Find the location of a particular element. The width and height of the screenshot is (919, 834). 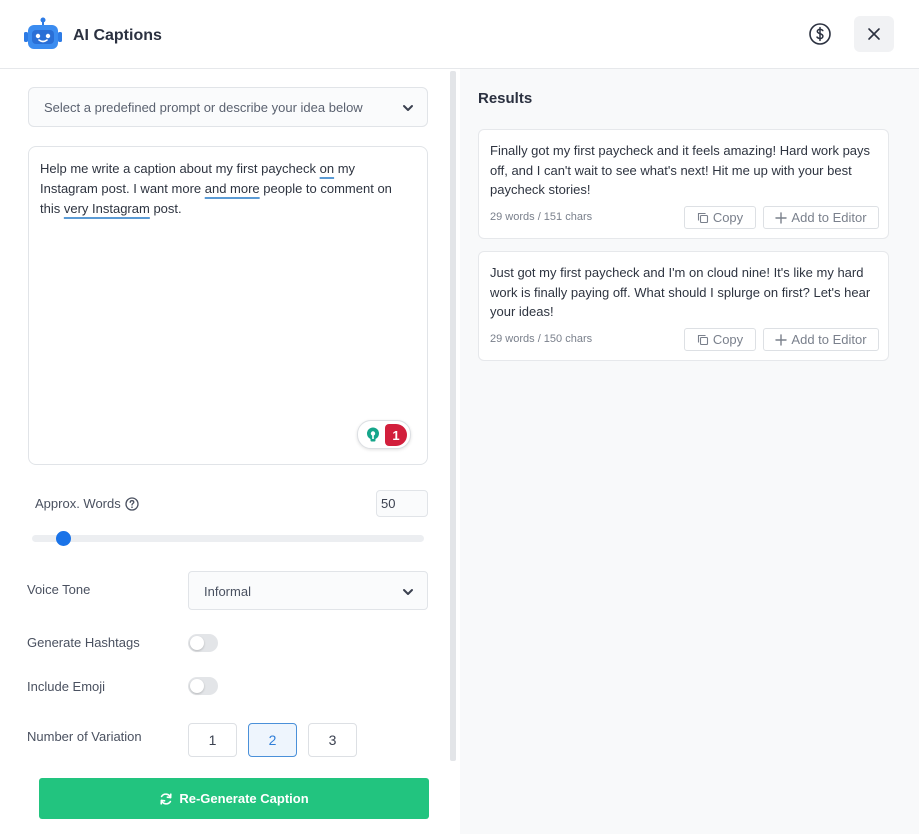

approx-words-label: Approx. Words is located at coordinates (87, 503).